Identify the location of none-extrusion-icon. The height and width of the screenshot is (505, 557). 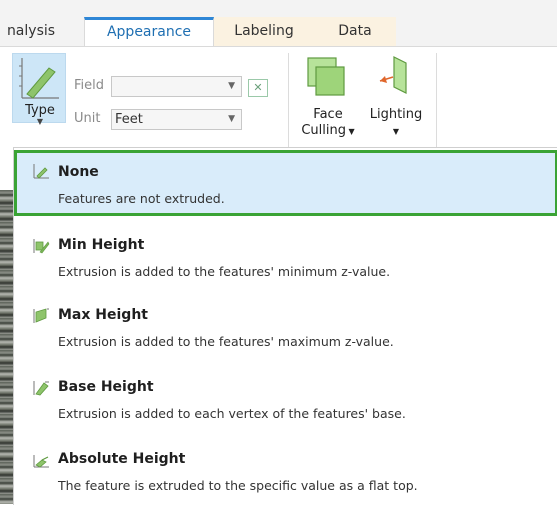
(41, 171).